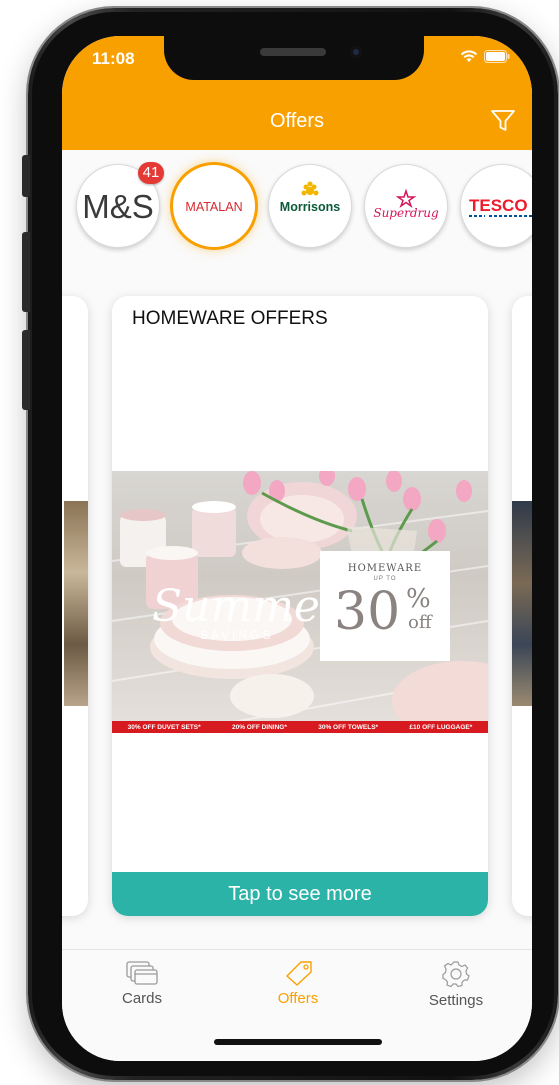 The height and width of the screenshot is (1085, 559). What do you see at coordinates (300, 894) in the screenshot?
I see `tap-to-see-more-button: Tap to see more` at bounding box center [300, 894].